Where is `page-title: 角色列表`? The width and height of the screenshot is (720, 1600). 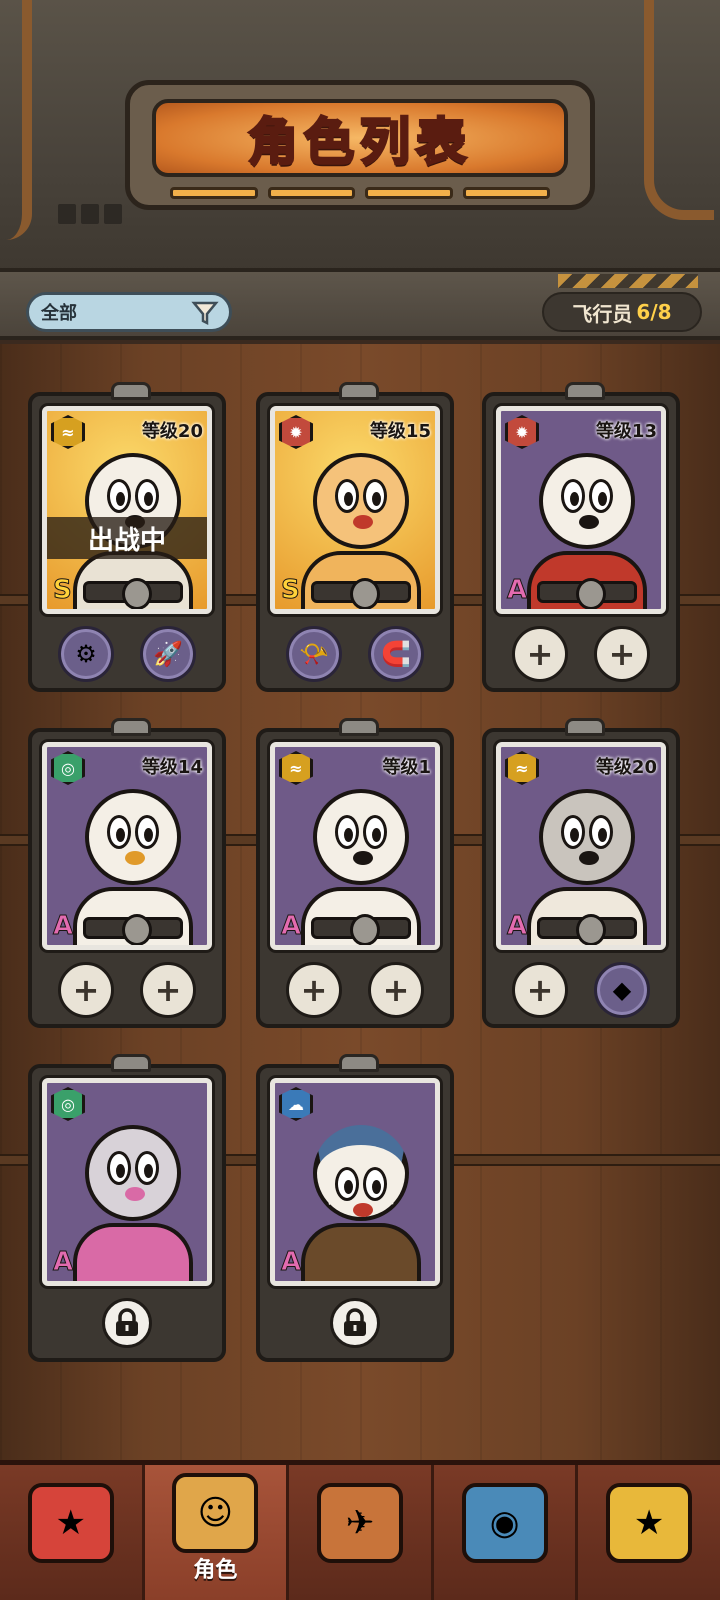
page-title: 角色列表 is located at coordinates (359, 142).